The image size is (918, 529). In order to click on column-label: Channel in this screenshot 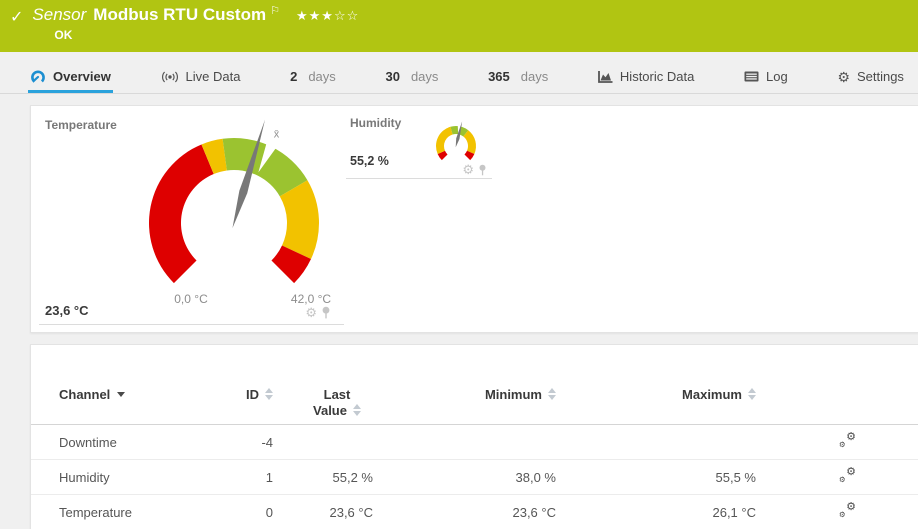, I will do `click(85, 394)`.